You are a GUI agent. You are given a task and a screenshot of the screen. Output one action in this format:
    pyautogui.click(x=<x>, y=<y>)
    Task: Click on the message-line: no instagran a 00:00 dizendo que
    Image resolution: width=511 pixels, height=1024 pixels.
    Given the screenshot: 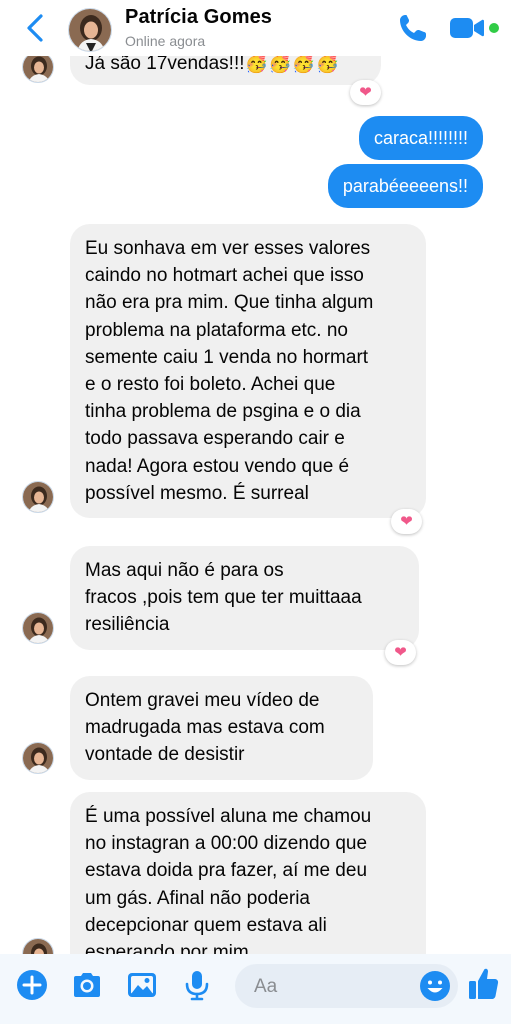 What is the action you would take?
    pyautogui.click(x=226, y=844)
    